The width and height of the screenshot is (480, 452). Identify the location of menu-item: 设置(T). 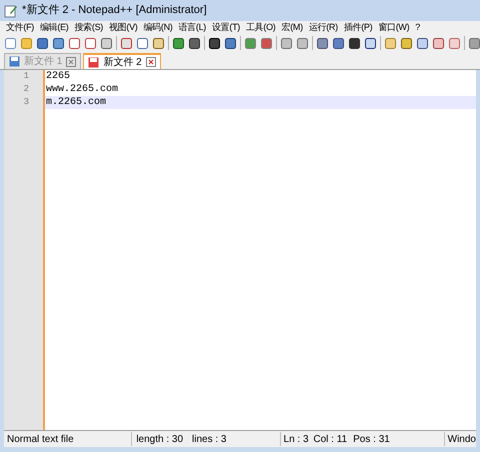
(226, 27).